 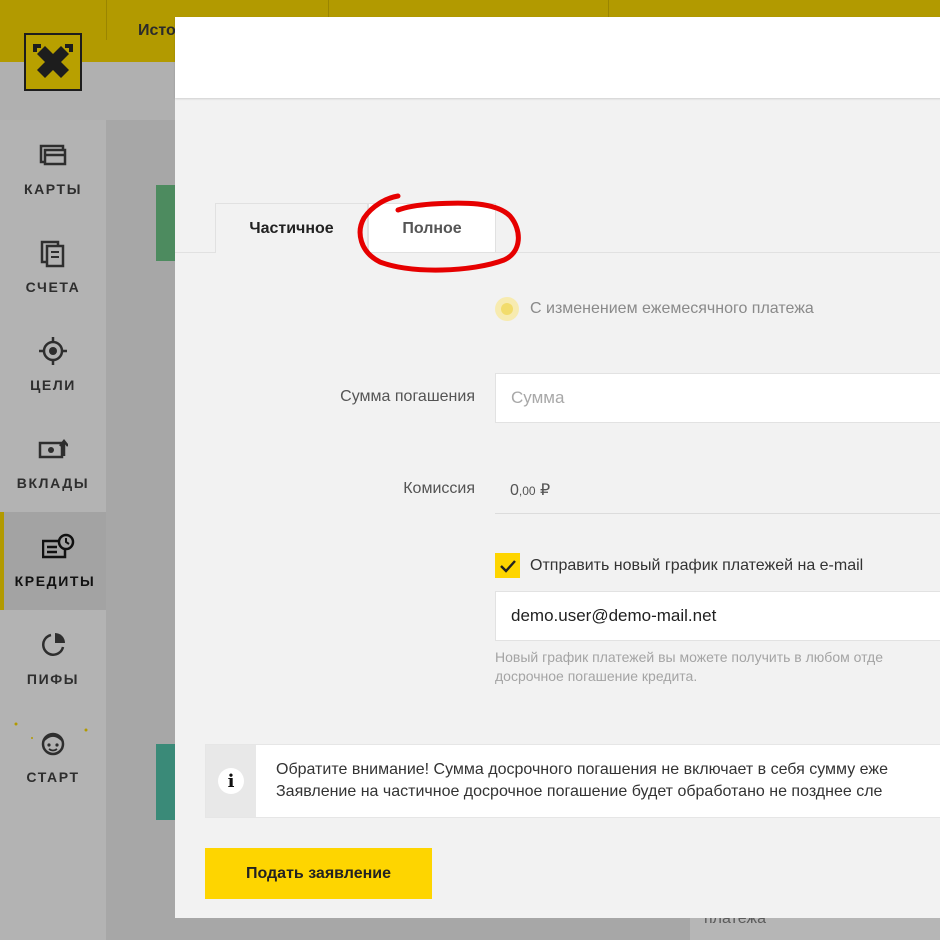 What do you see at coordinates (53, 385) in the screenshot?
I see `sidebar-item-label: ЦЕЛИ` at bounding box center [53, 385].